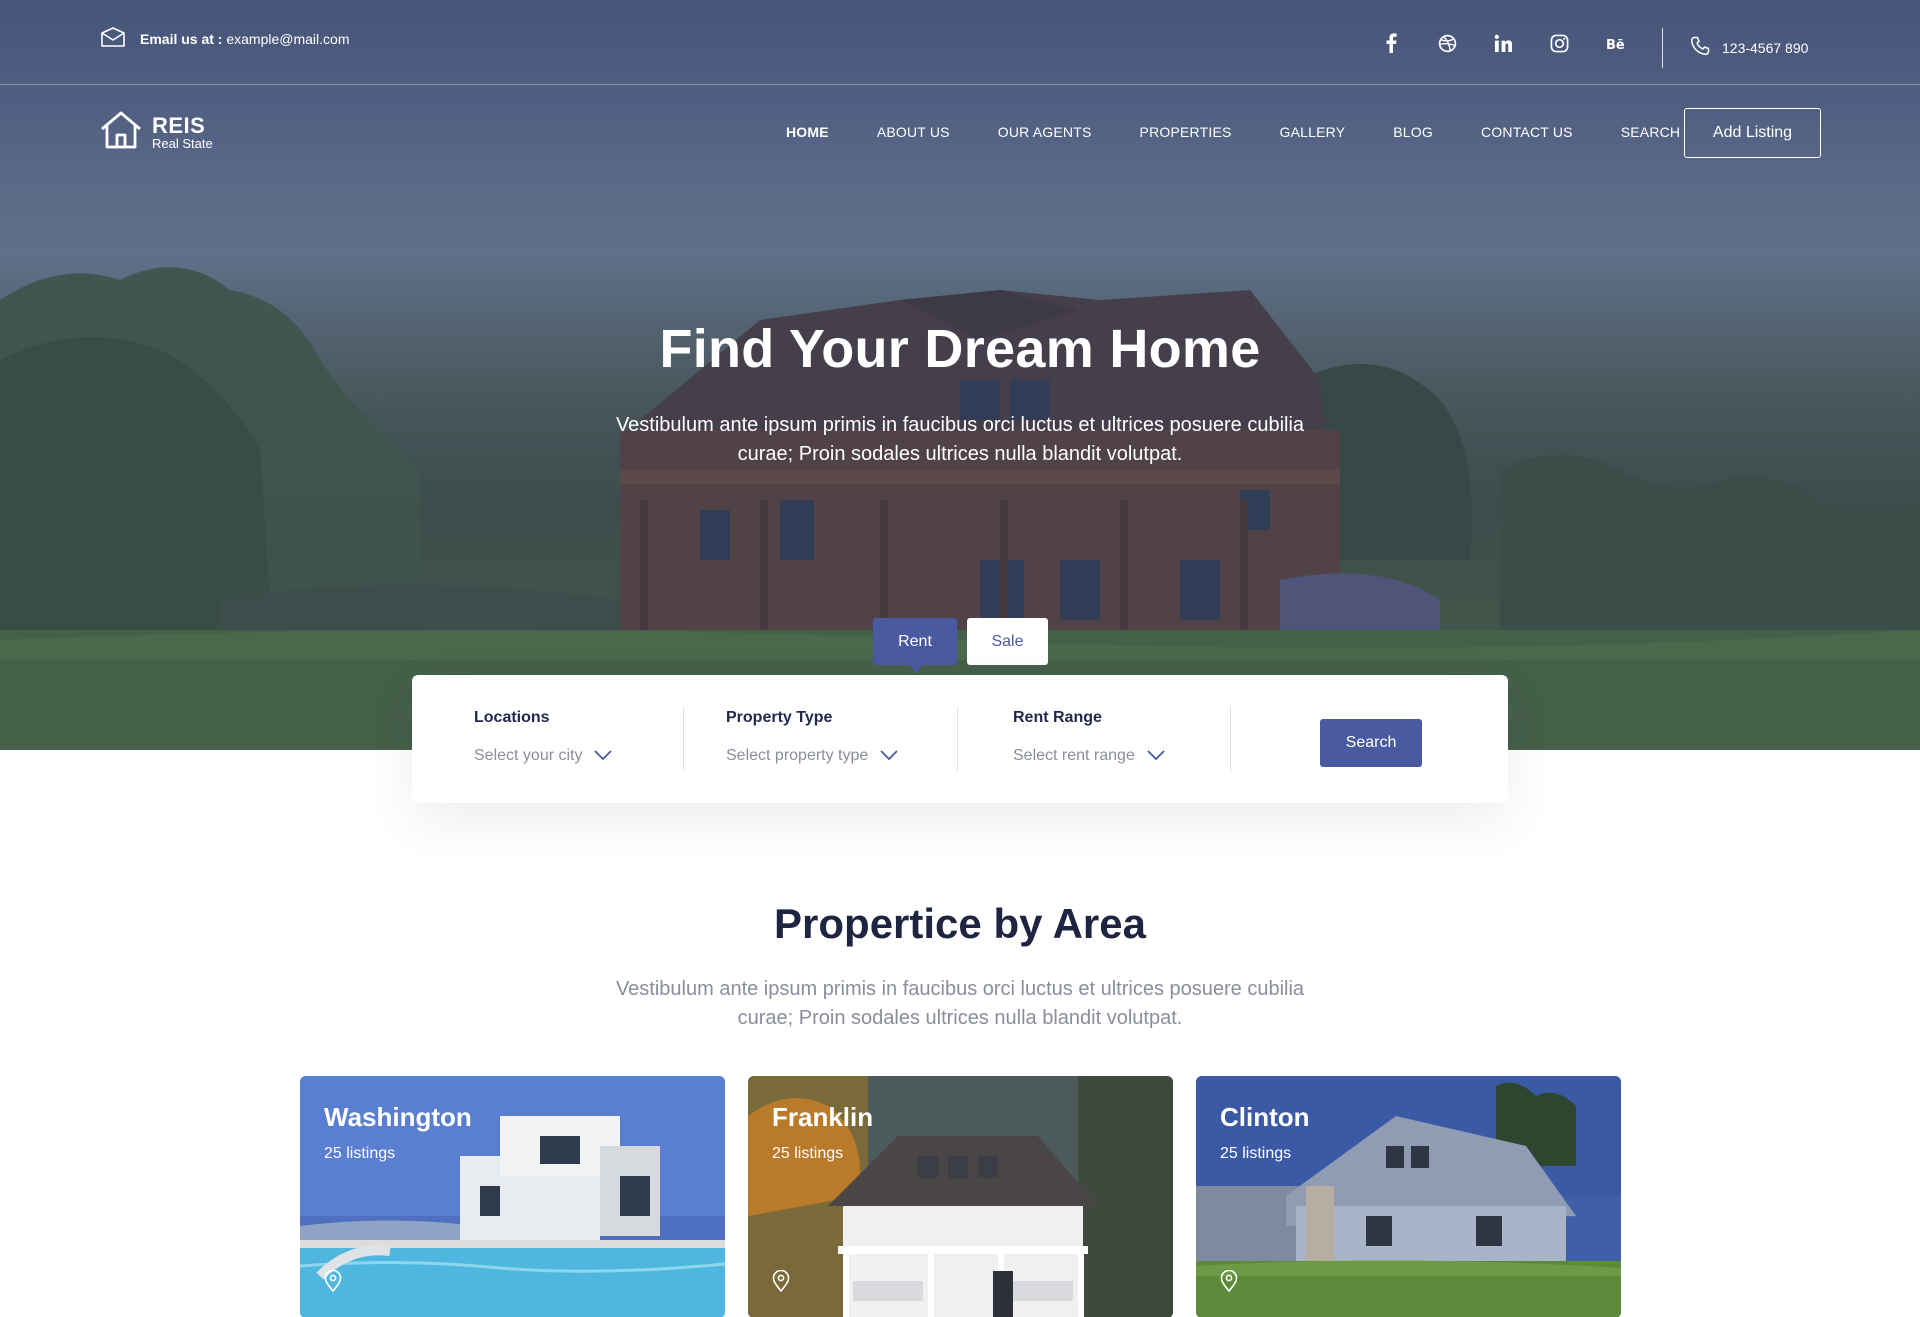 The image size is (1920, 1317). What do you see at coordinates (1186, 132) in the screenshot?
I see `nav-item-properties: PROPERTIES` at bounding box center [1186, 132].